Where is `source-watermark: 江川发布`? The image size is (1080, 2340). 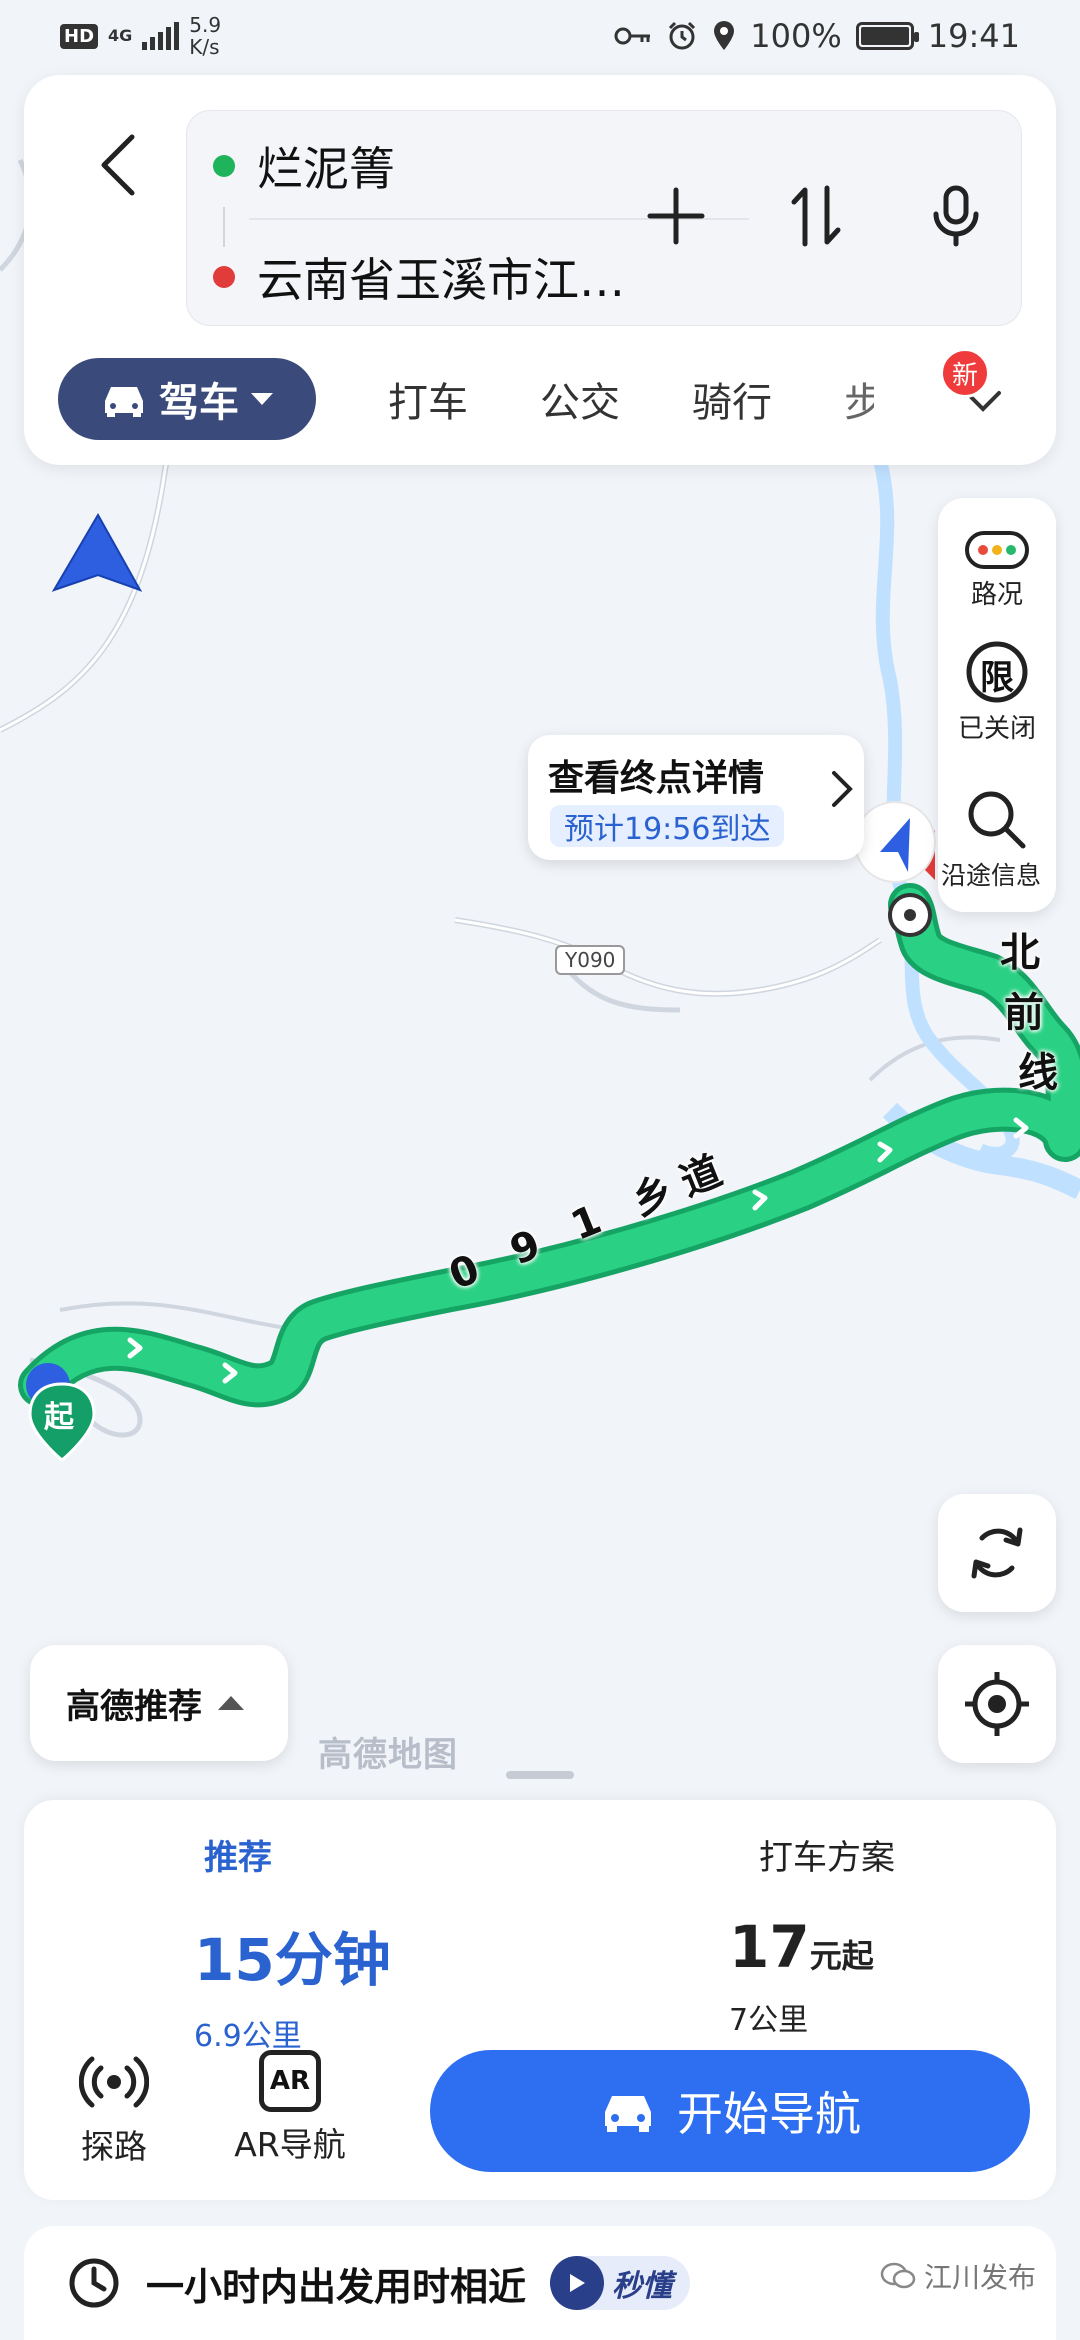
source-watermark: 江川发布 is located at coordinates (958, 2276).